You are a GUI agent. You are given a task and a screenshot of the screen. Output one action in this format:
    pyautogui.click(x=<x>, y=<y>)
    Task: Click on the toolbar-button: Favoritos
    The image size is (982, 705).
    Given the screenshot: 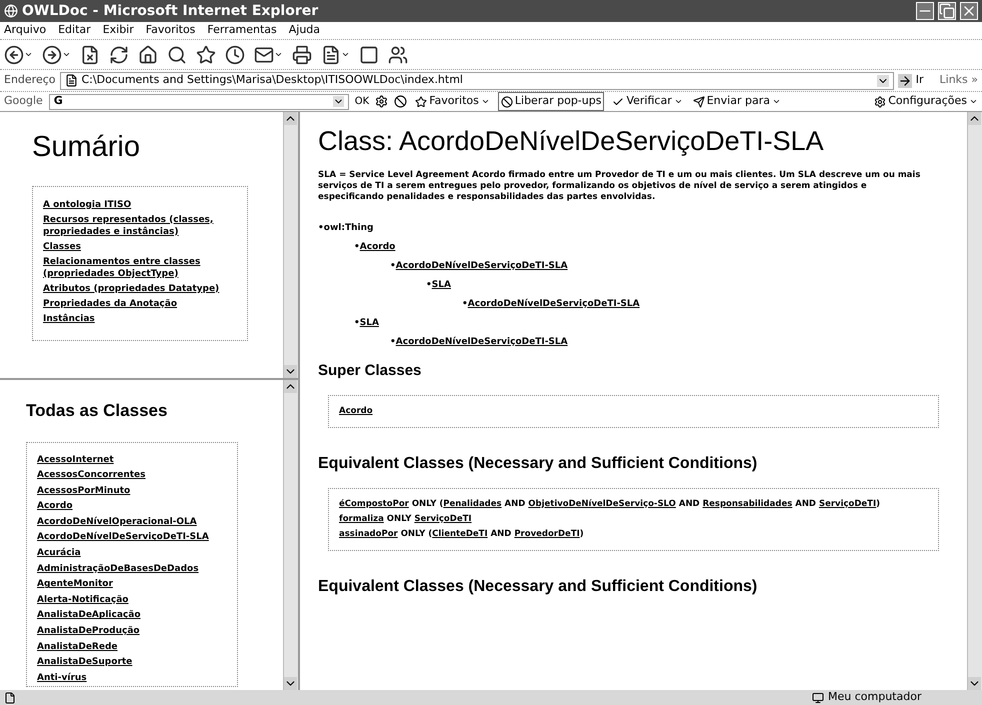 What is the action you would take?
    pyautogui.click(x=452, y=101)
    